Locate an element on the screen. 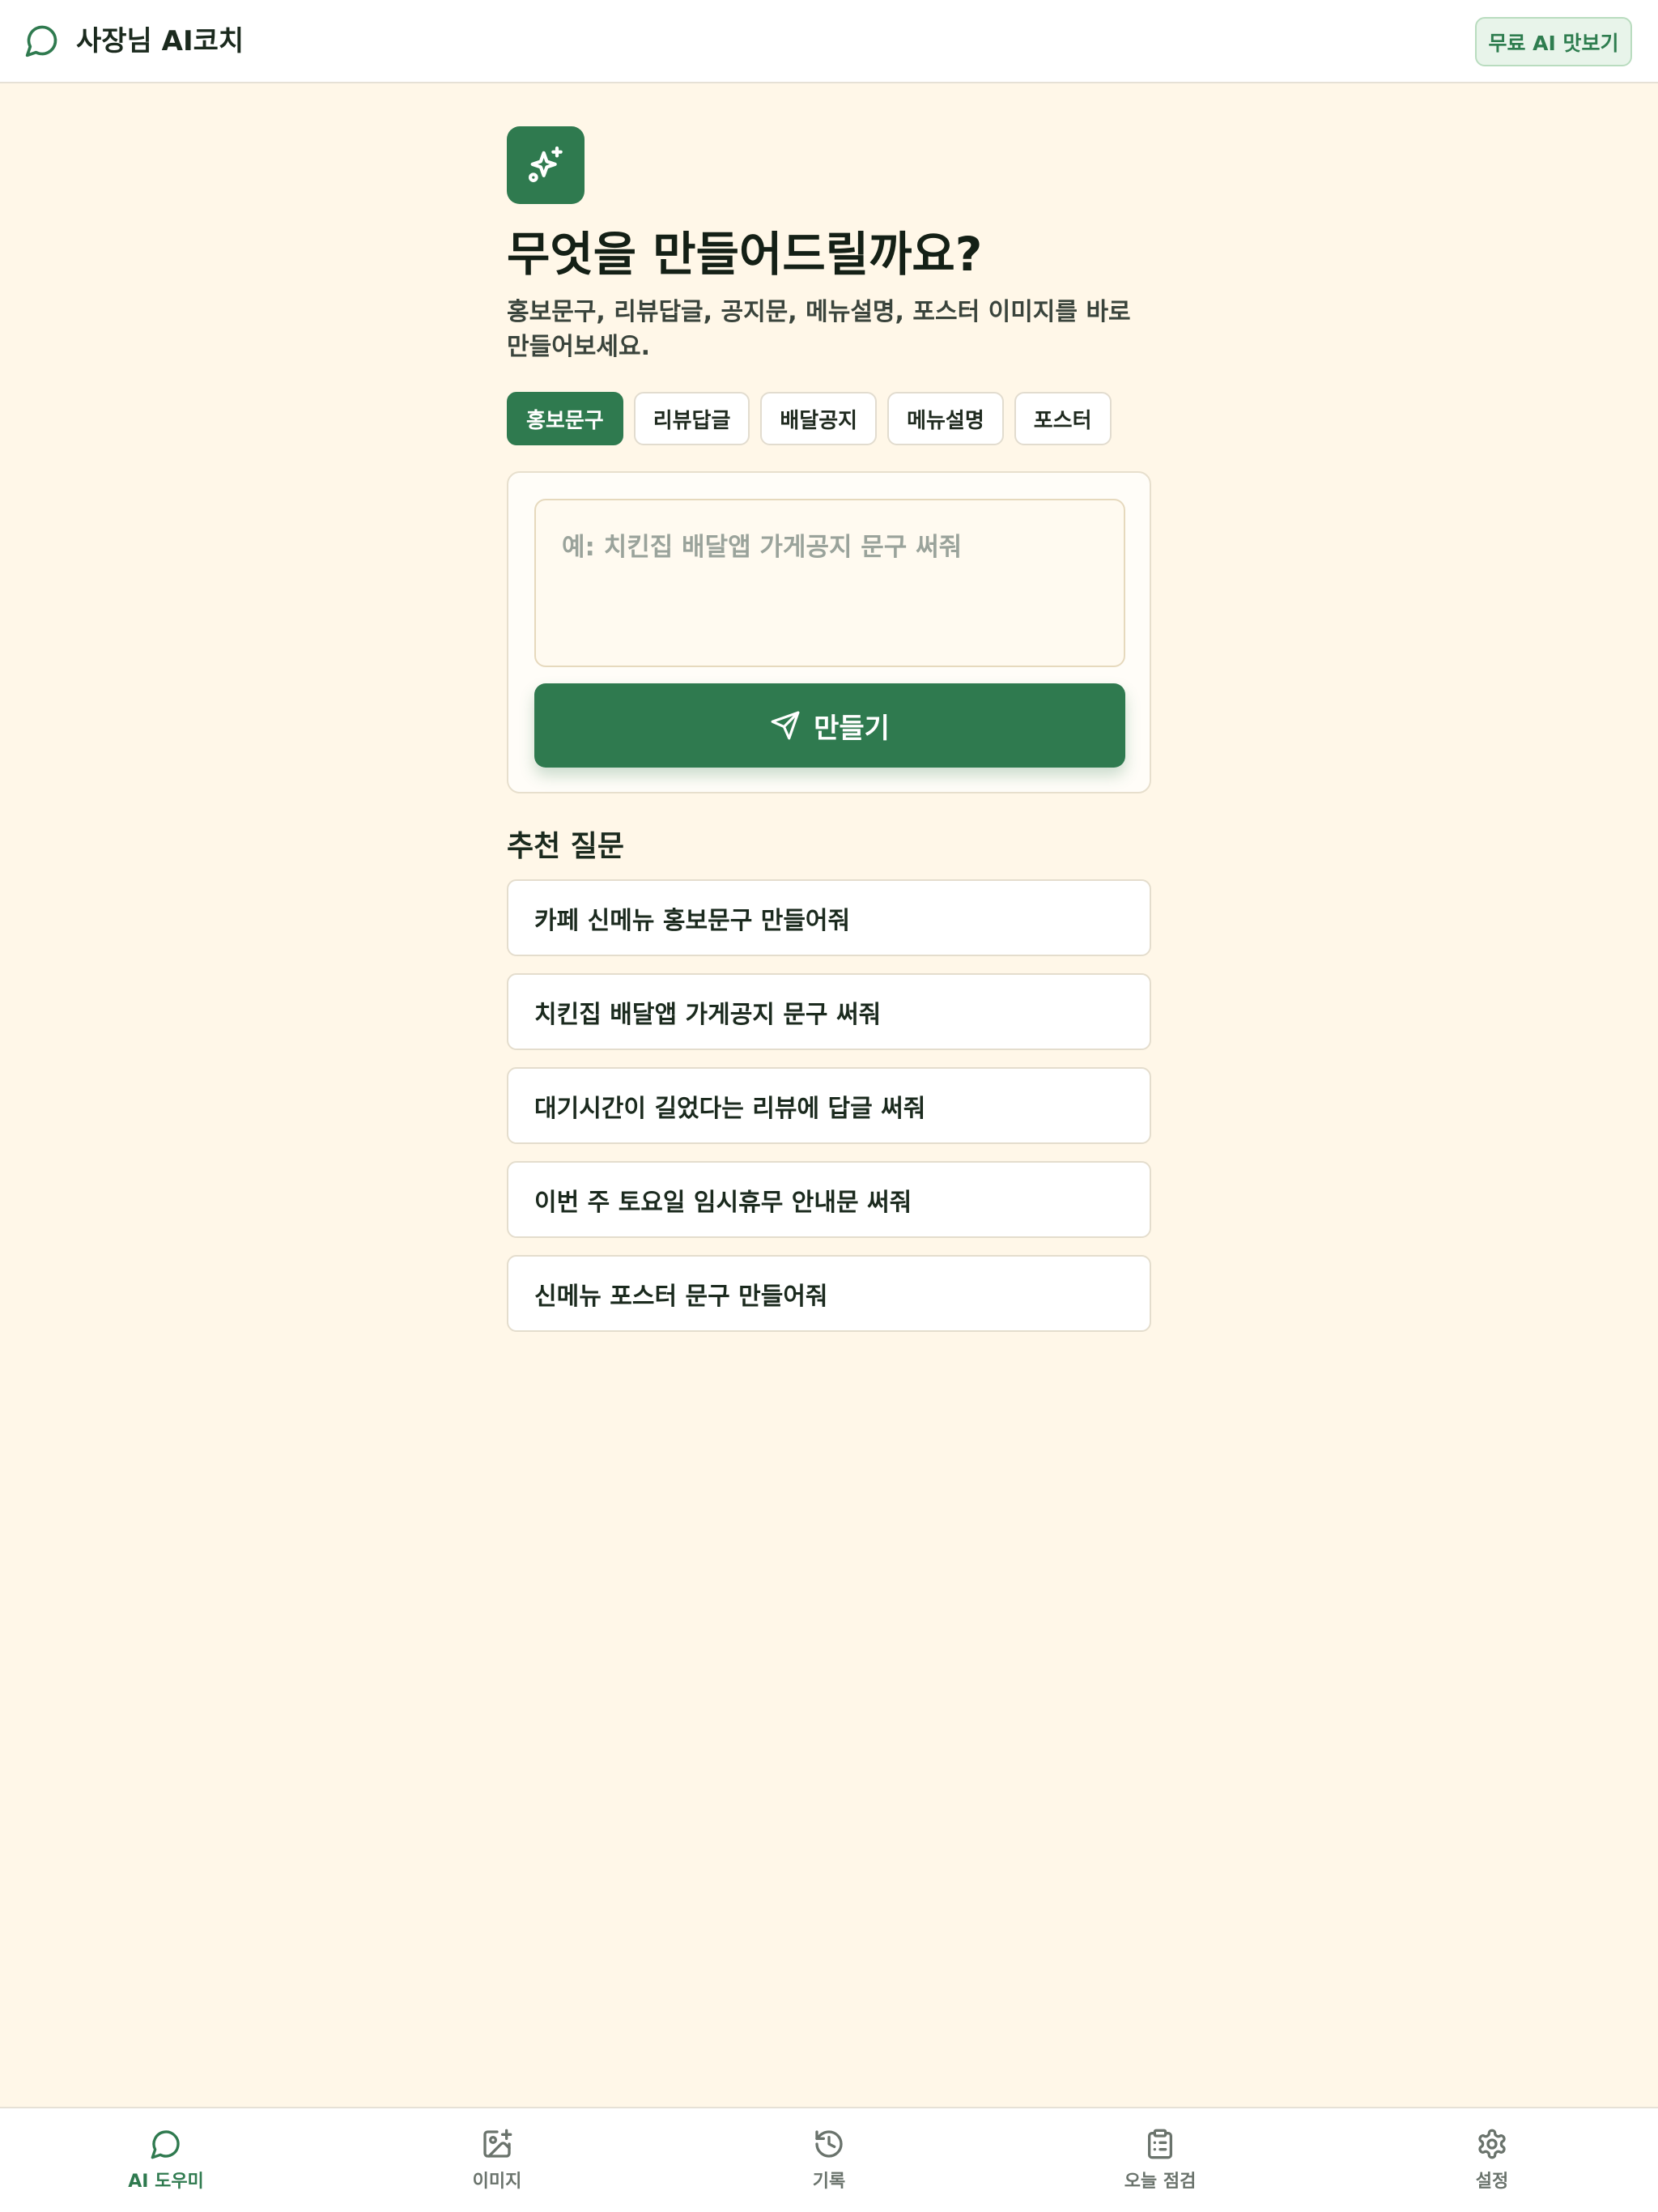 Image resolution: width=1658 pixels, height=2212 pixels. recommendation-item: 신메뉴 포스터 문구 만들어줘 is located at coordinates (829, 1294).